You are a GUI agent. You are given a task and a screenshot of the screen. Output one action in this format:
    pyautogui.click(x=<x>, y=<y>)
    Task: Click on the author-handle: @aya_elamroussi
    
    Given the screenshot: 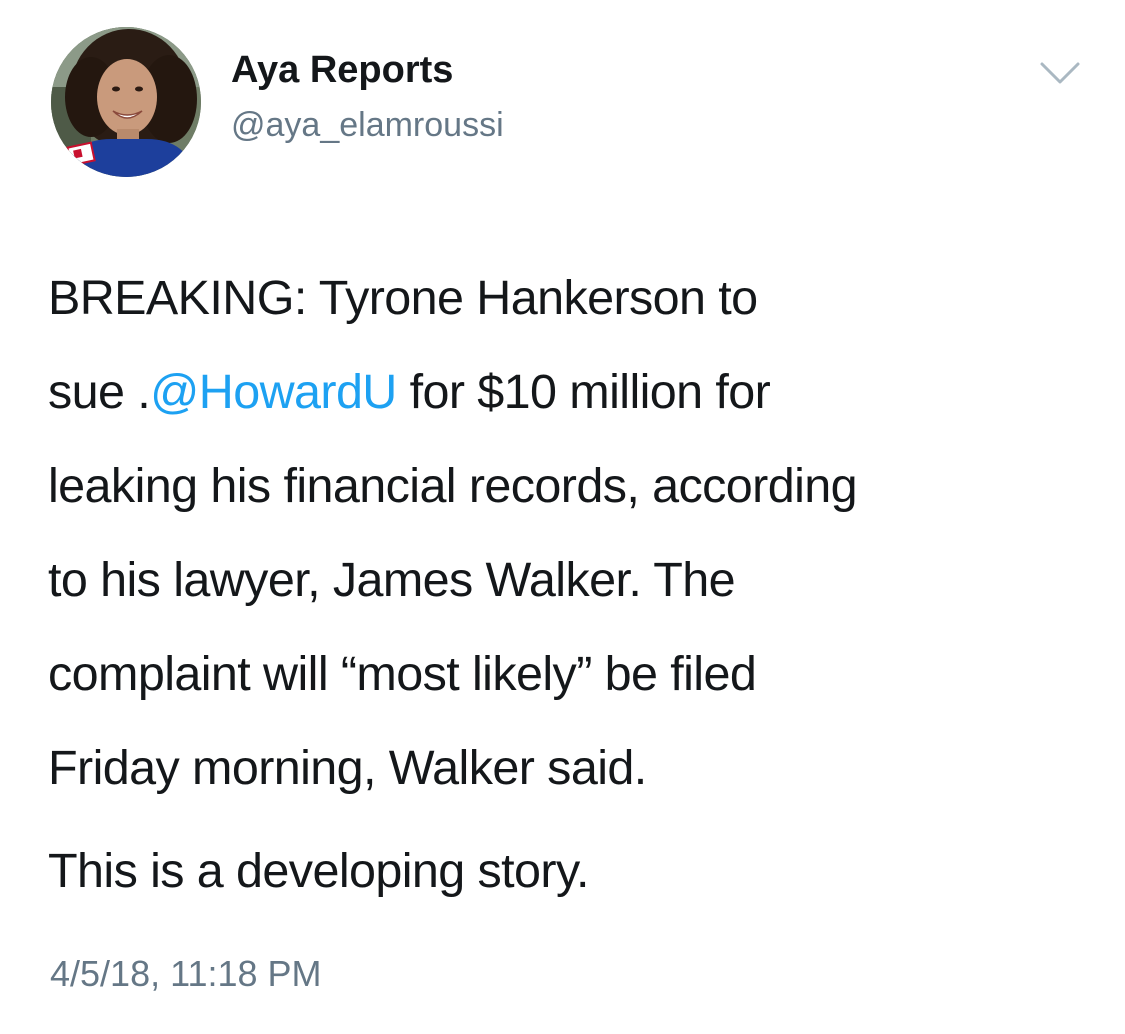 What is the action you would take?
    pyautogui.click(x=367, y=125)
    